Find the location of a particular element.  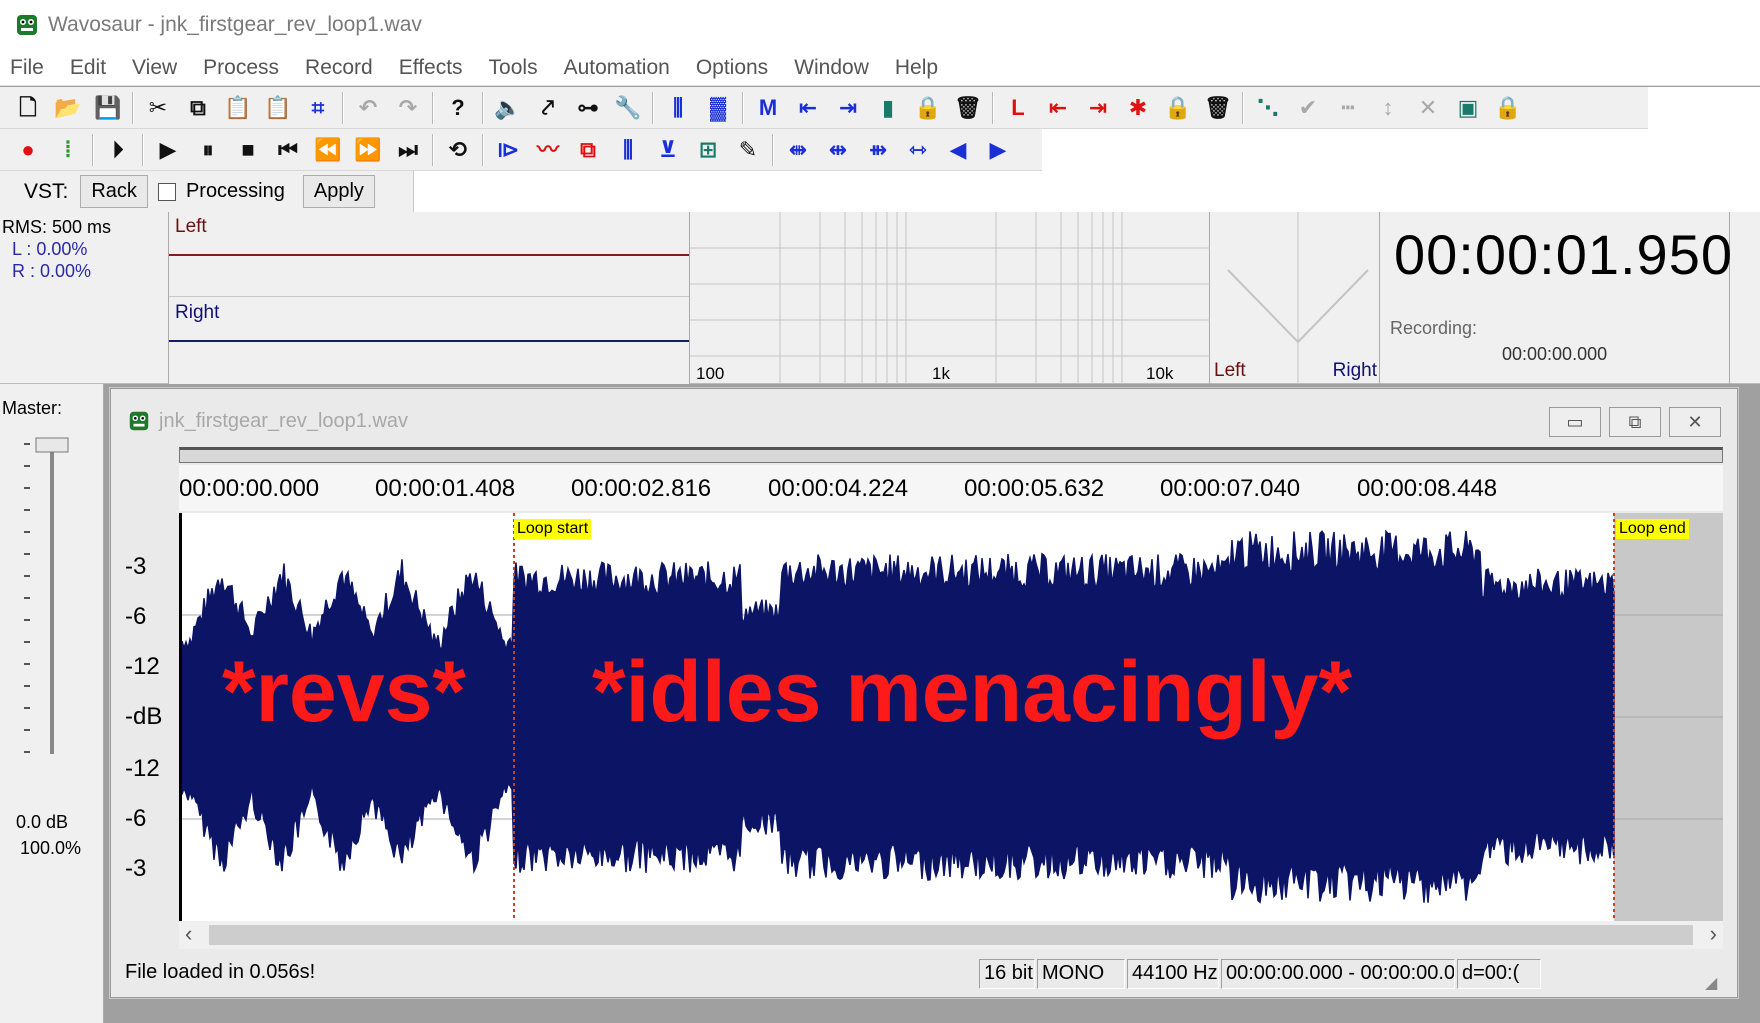

loop-end-marker: Loop end is located at coordinates (1652, 529).